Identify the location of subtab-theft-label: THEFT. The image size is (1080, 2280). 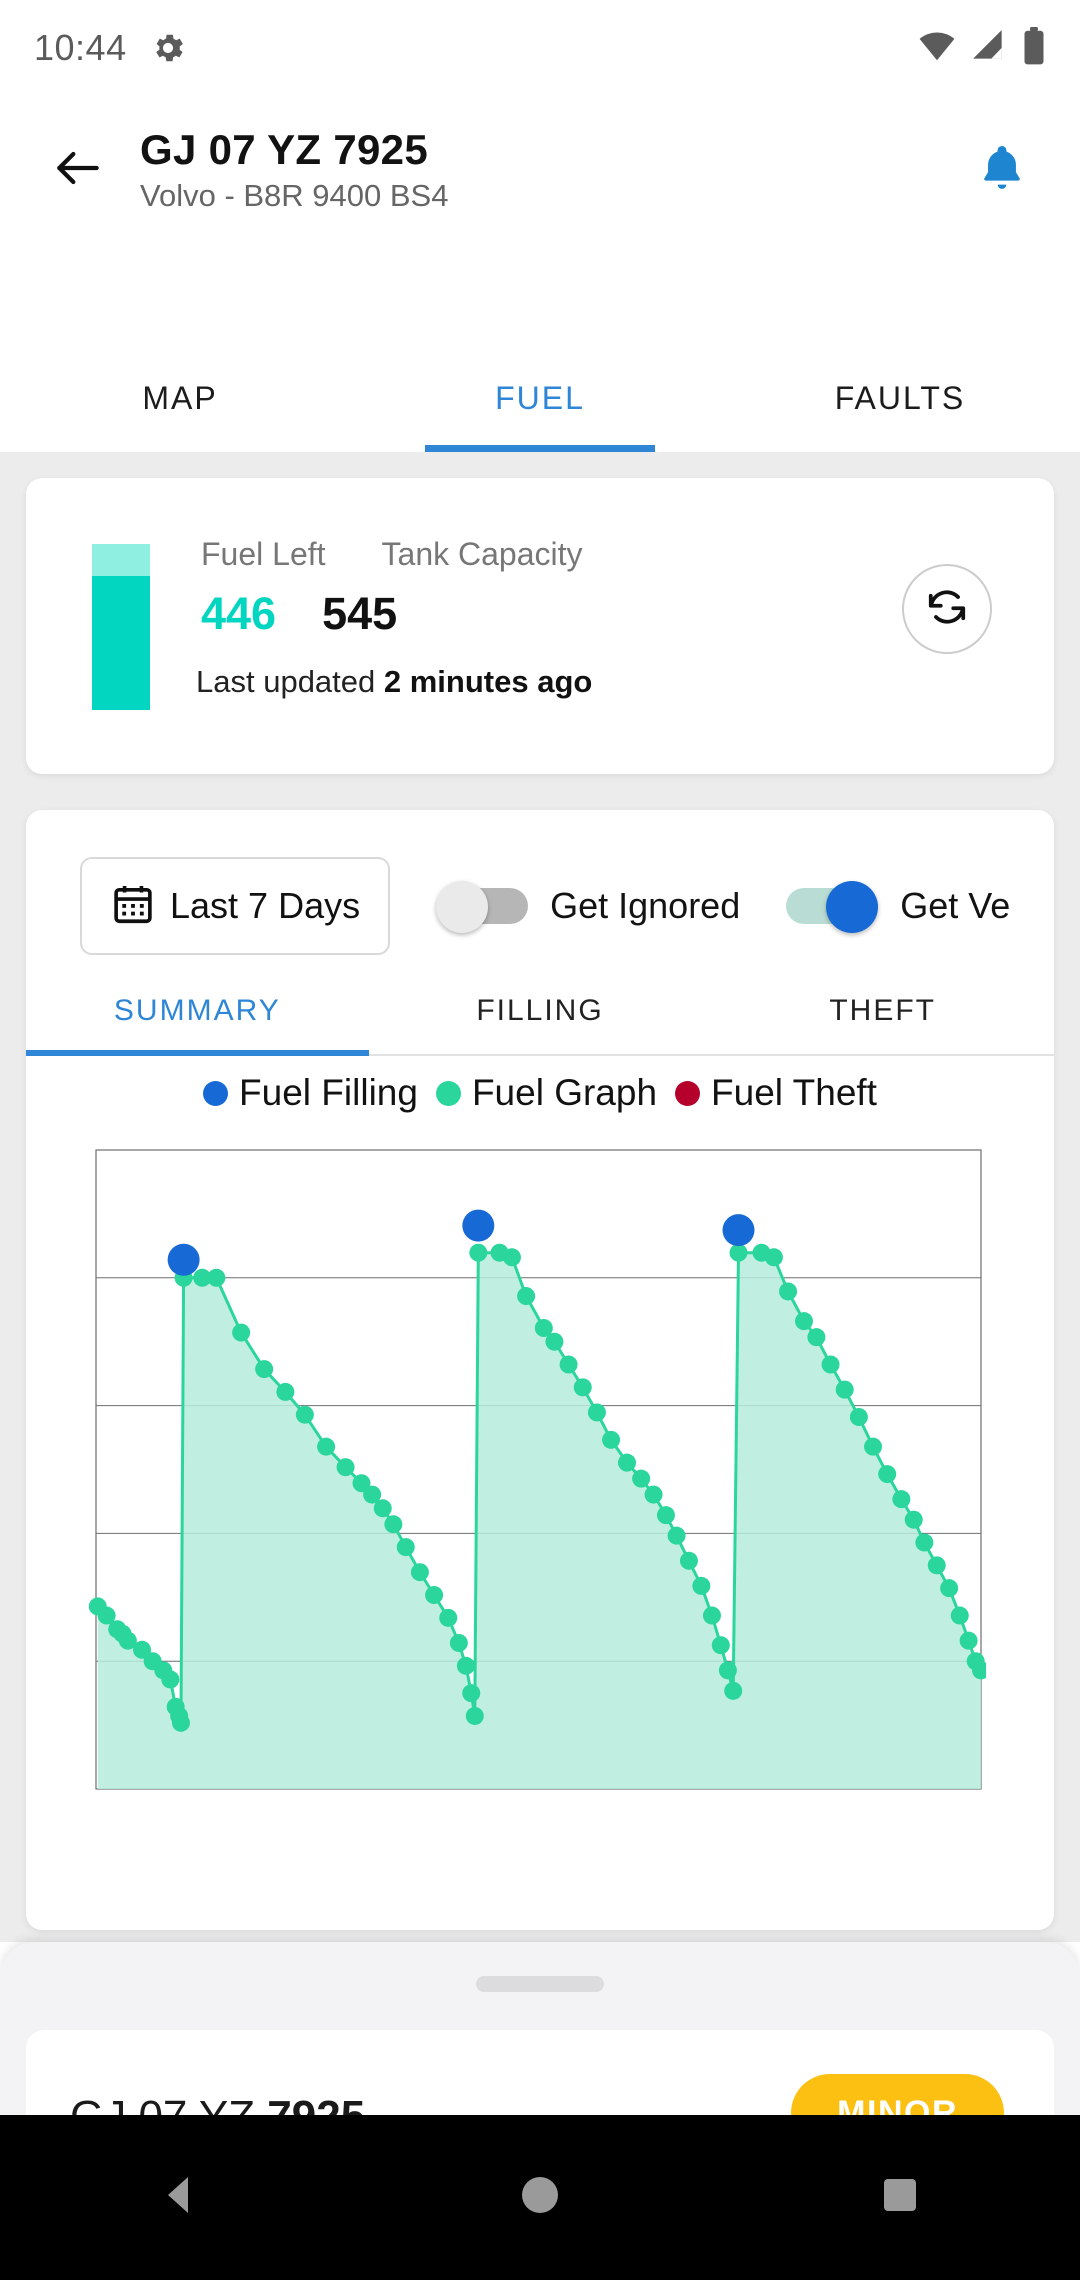
(882, 1010).